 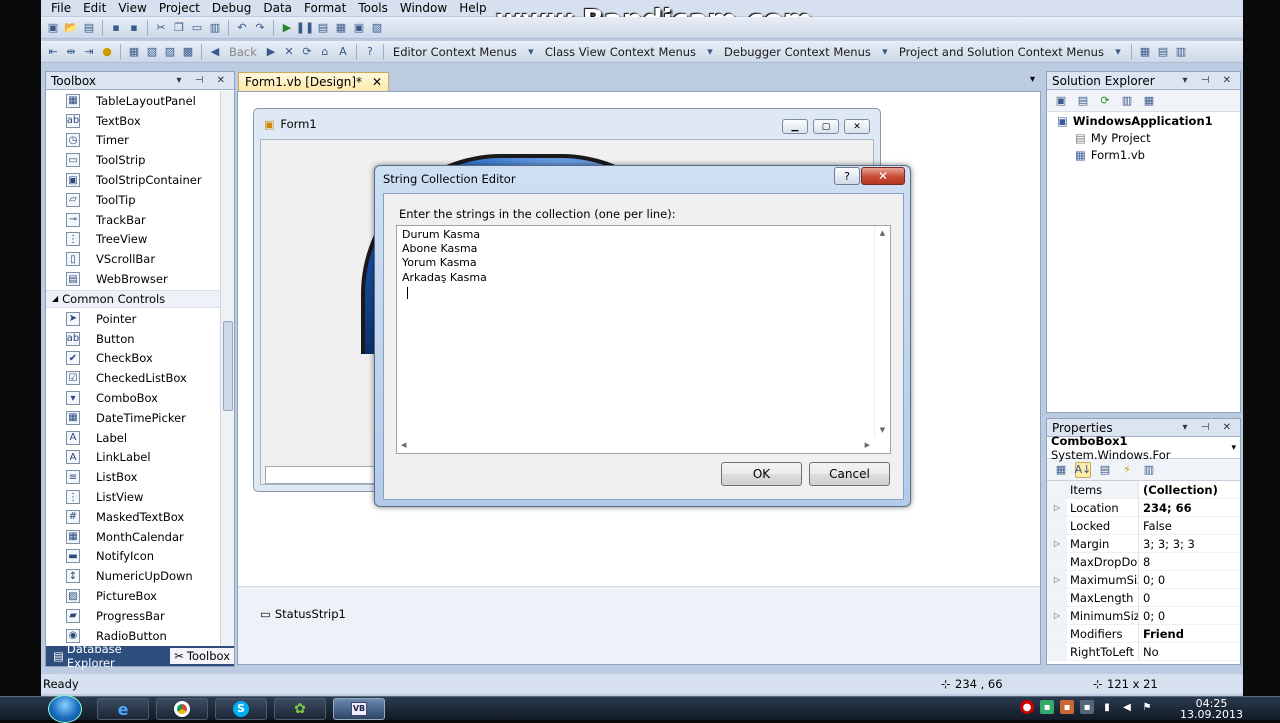 I want to click on network-icon: ▮, so click(x=1107, y=707).